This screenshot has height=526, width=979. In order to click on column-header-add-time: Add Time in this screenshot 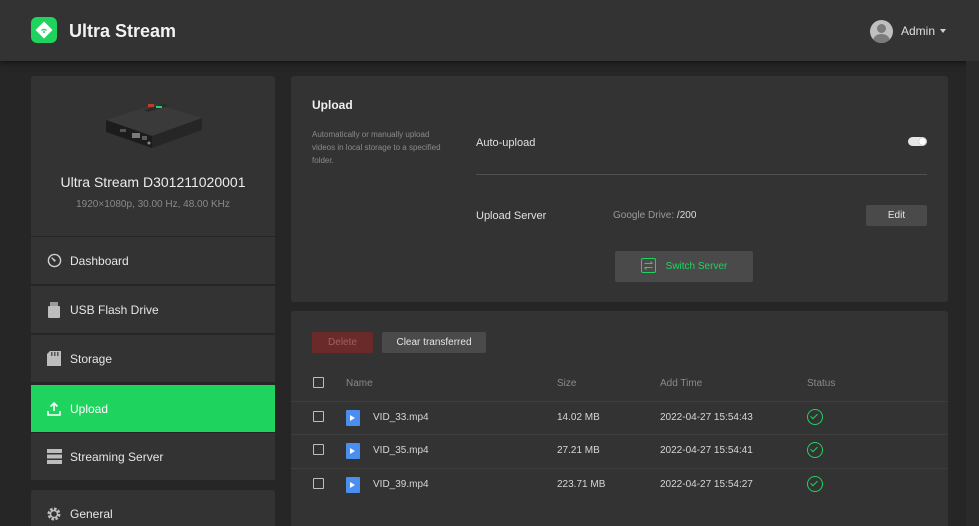, I will do `click(681, 383)`.